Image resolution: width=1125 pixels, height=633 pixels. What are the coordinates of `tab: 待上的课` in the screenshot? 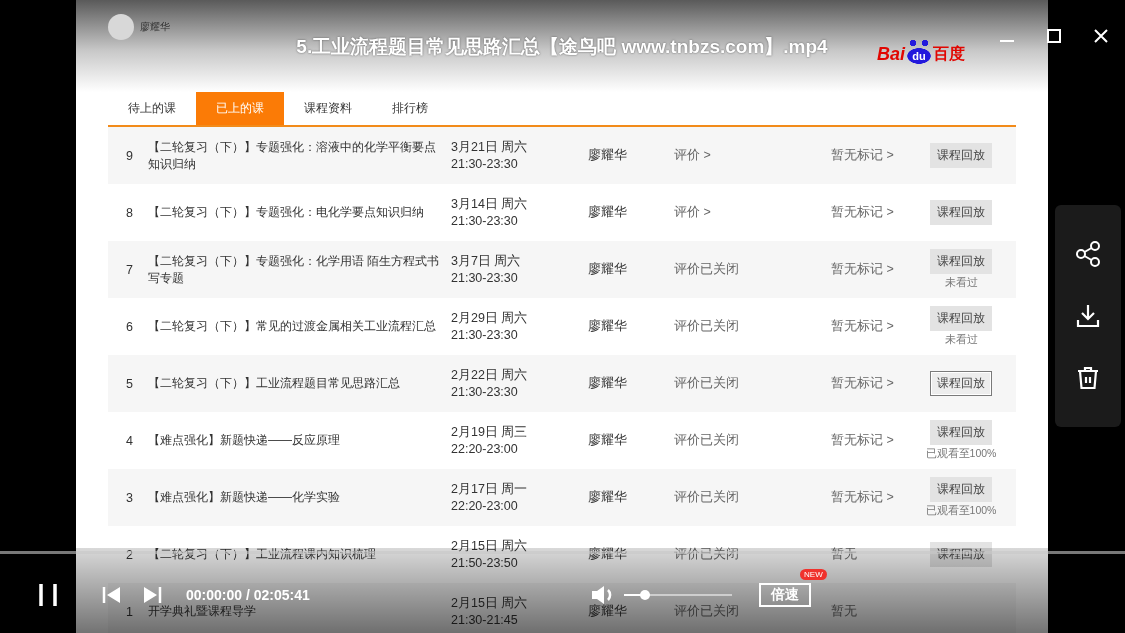 It's located at (152, 108).